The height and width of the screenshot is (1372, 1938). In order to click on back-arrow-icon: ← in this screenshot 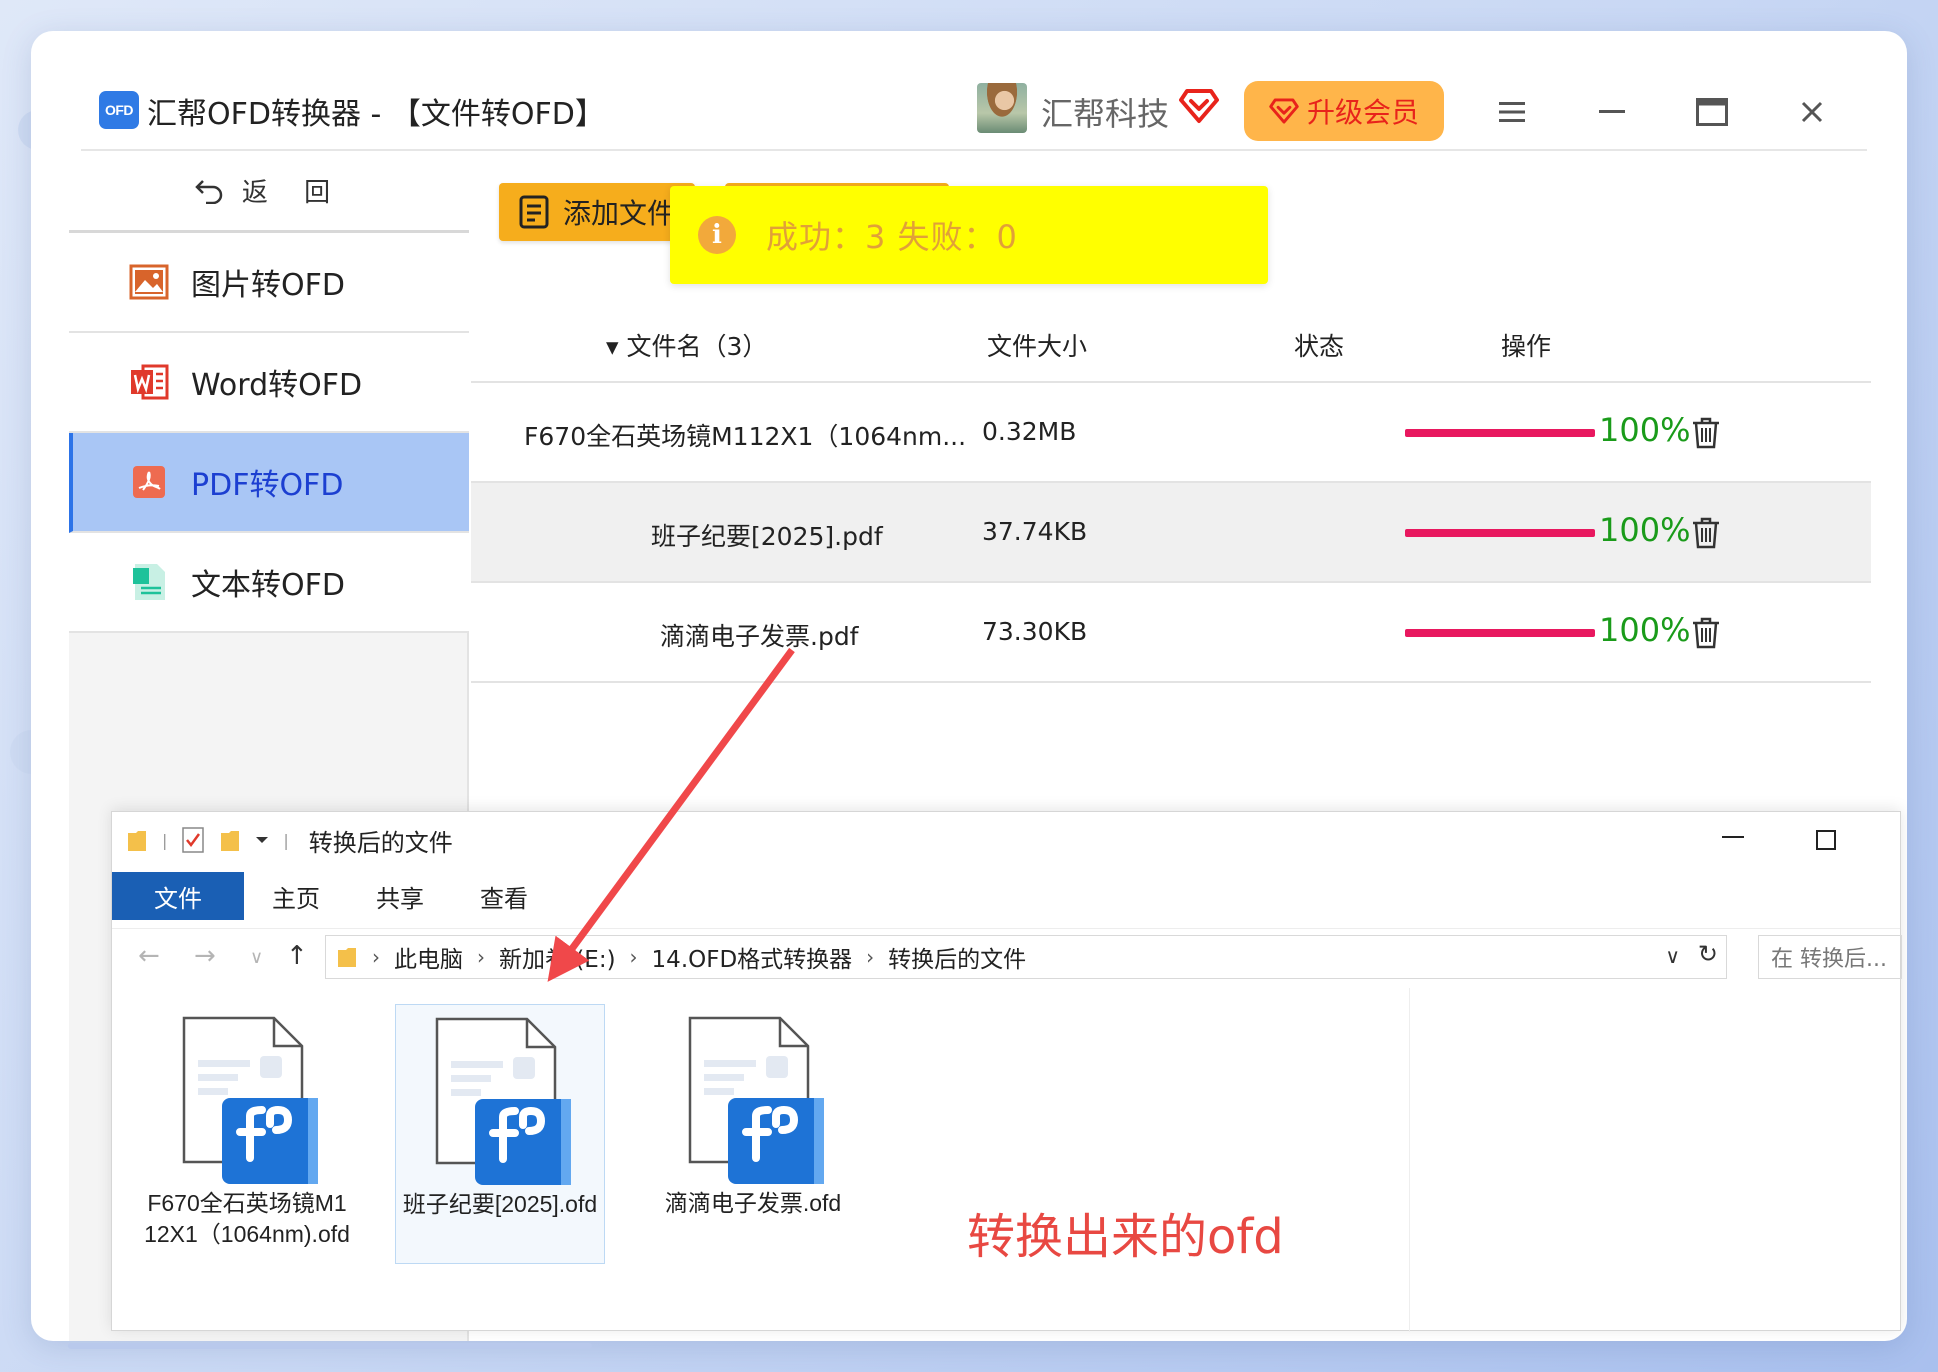, I will do `click(149, 956)`.